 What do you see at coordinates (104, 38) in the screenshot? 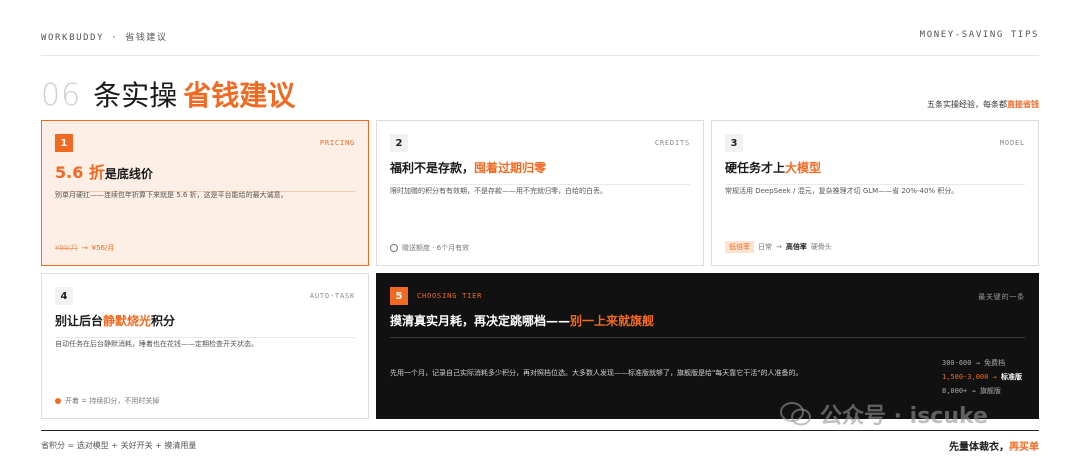
I see `brand-label: WORKBUDDY · 省钱建议` at bounding box center [104, 38].